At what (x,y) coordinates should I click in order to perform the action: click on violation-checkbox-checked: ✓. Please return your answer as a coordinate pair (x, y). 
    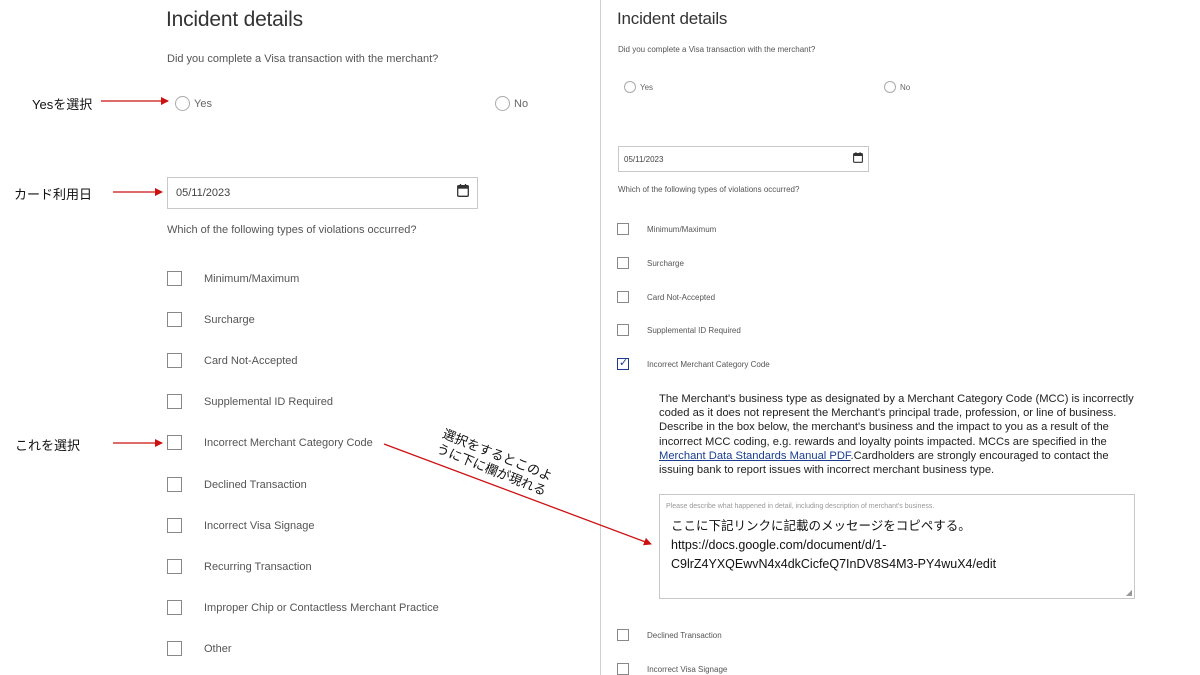
    Looking at the image, I should click on (623, 363).